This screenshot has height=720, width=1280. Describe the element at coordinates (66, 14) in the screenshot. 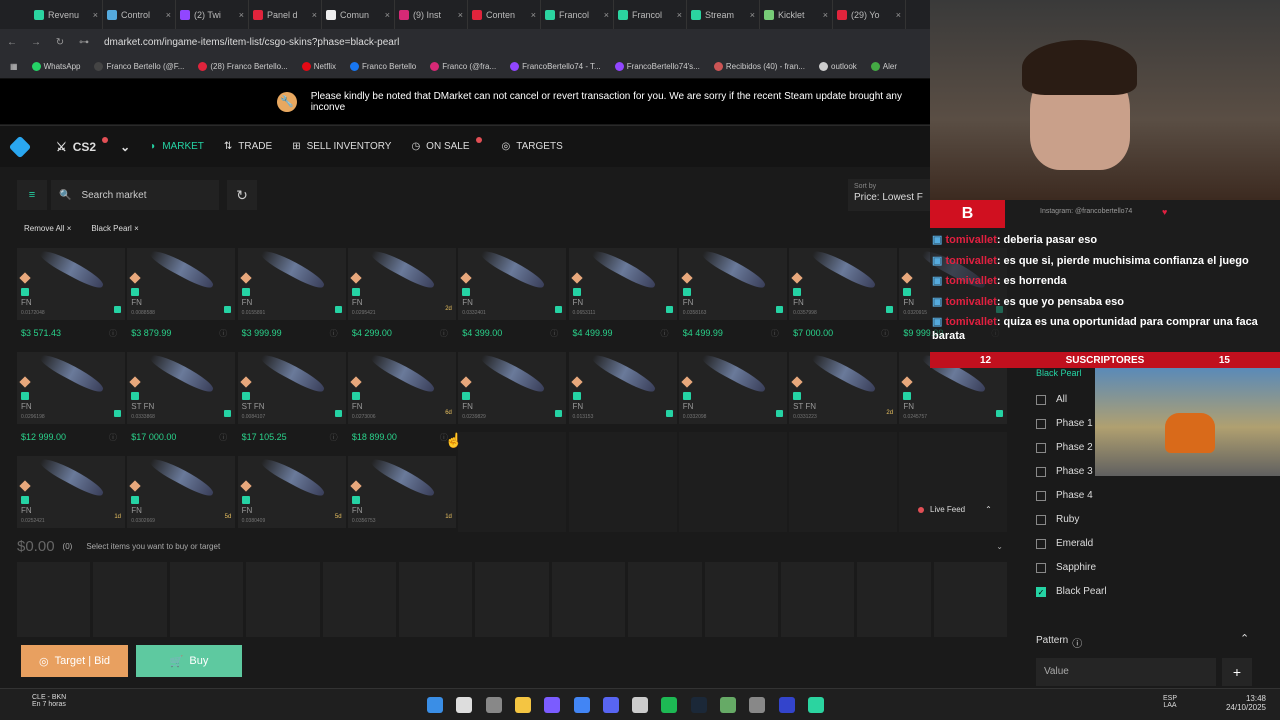

I see `browser-tab: Revenu ×` at that location.